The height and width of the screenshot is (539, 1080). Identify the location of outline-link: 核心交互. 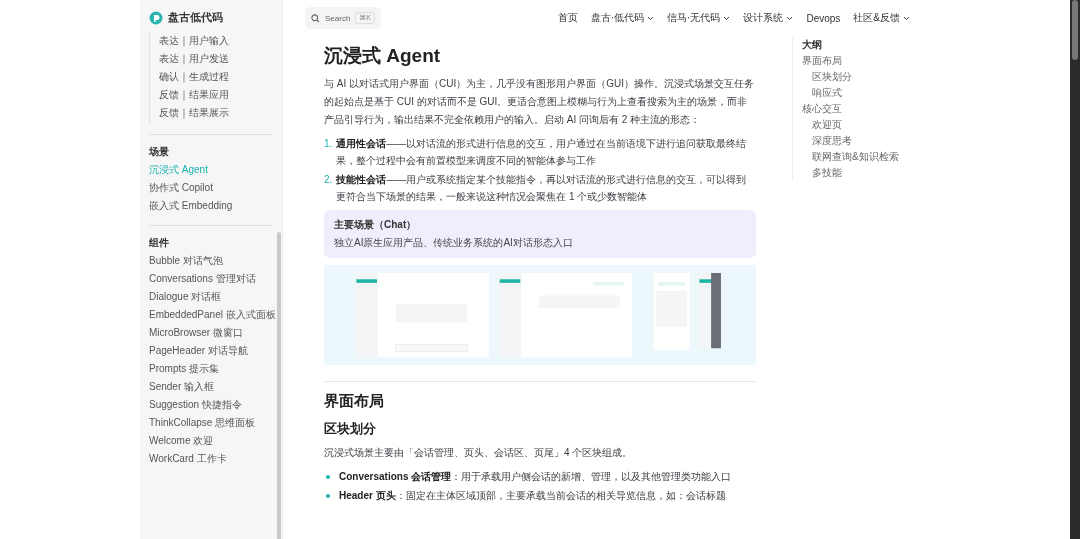
(850, 109).